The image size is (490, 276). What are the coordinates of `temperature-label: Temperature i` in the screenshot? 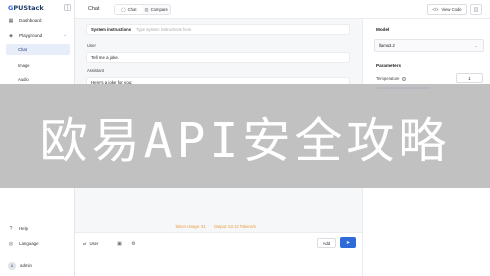 It's located at (391, 78).